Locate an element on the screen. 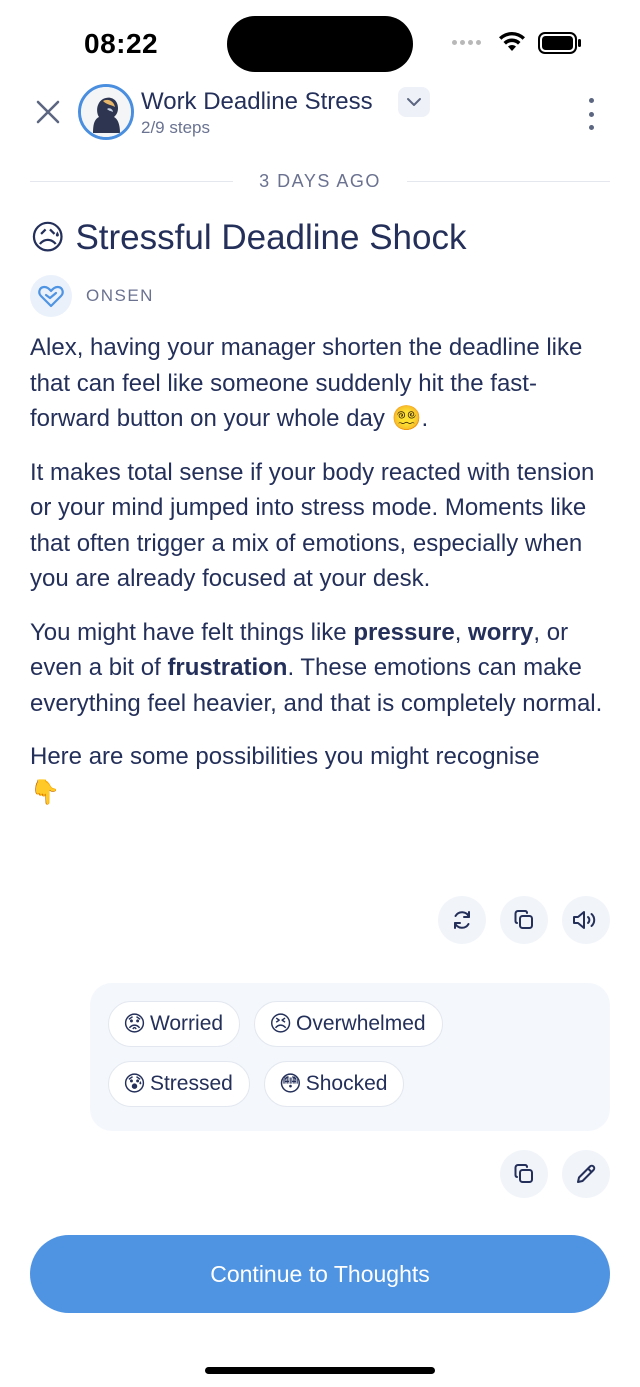 Image resolution: width=640 pixels, height=1387 pixels. copy-reply-button is located at coordinates (524, 1174).